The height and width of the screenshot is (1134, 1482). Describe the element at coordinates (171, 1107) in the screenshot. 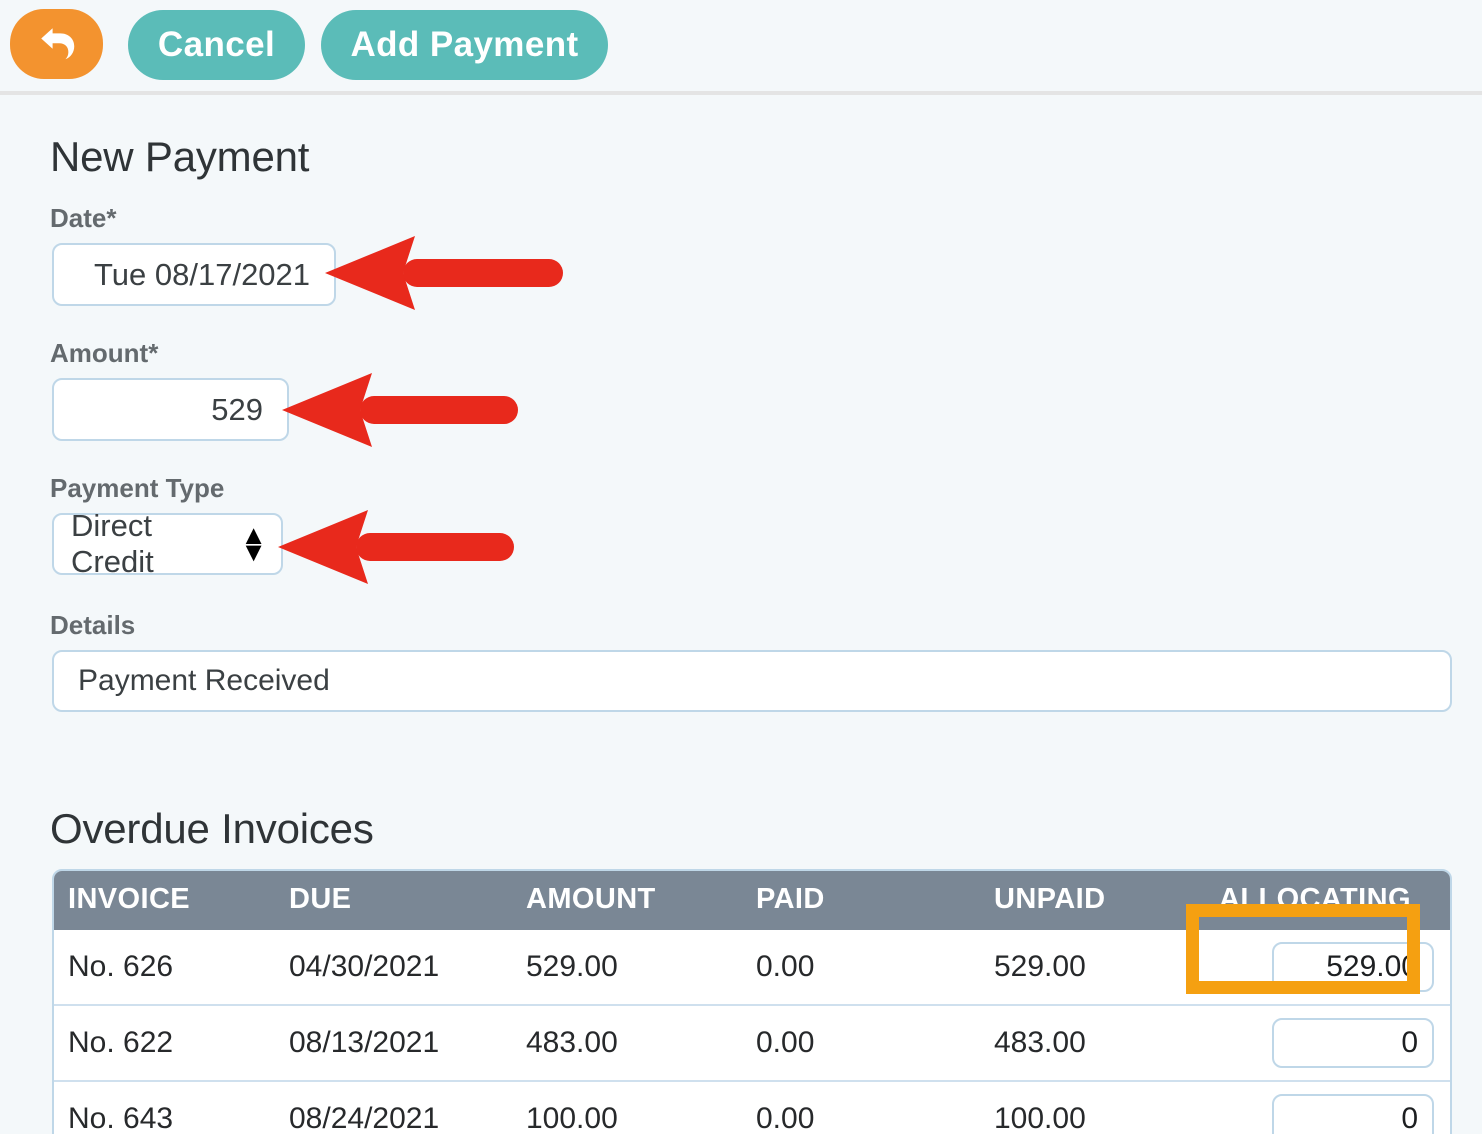

I see `cell-invoice: No. 643` at that location.